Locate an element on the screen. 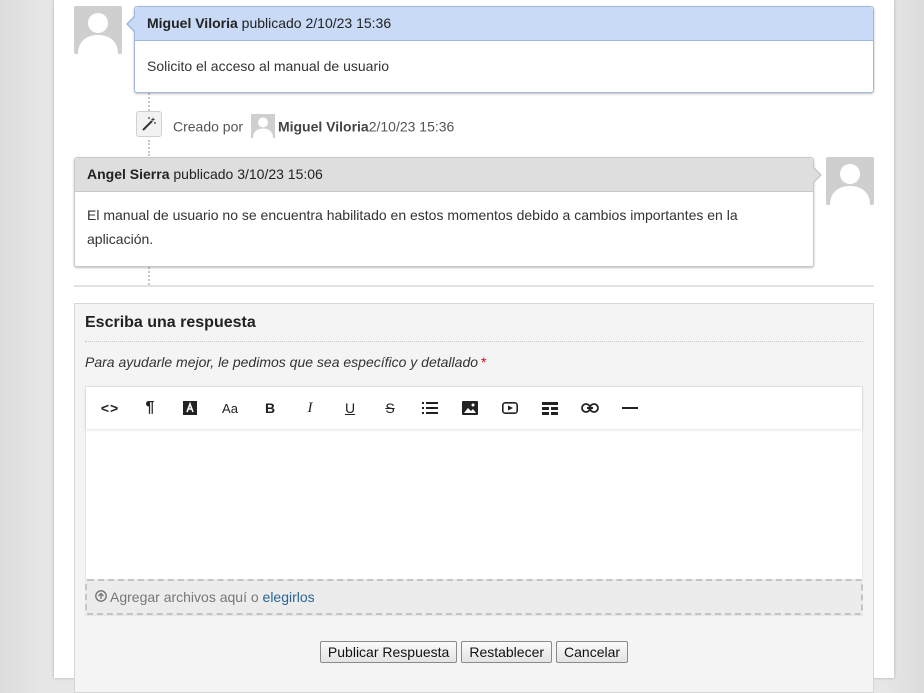  italic-button: I is located at coordinates (310, 408).